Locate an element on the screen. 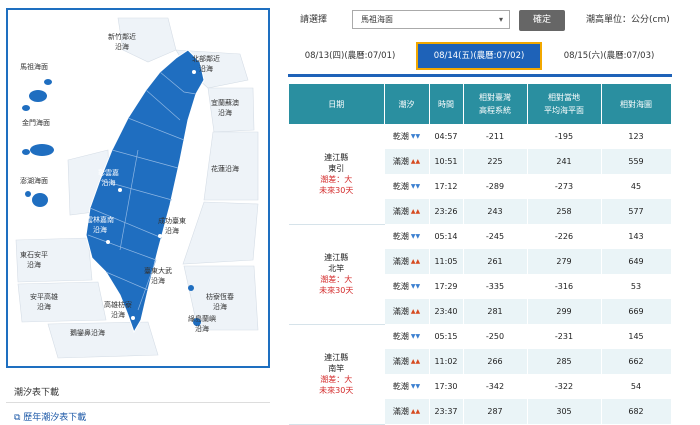 This screenshot has width=700, height=425. zone-label-yunlin: 雲林嘉南 沿海 is located at coordinates (100, 225).